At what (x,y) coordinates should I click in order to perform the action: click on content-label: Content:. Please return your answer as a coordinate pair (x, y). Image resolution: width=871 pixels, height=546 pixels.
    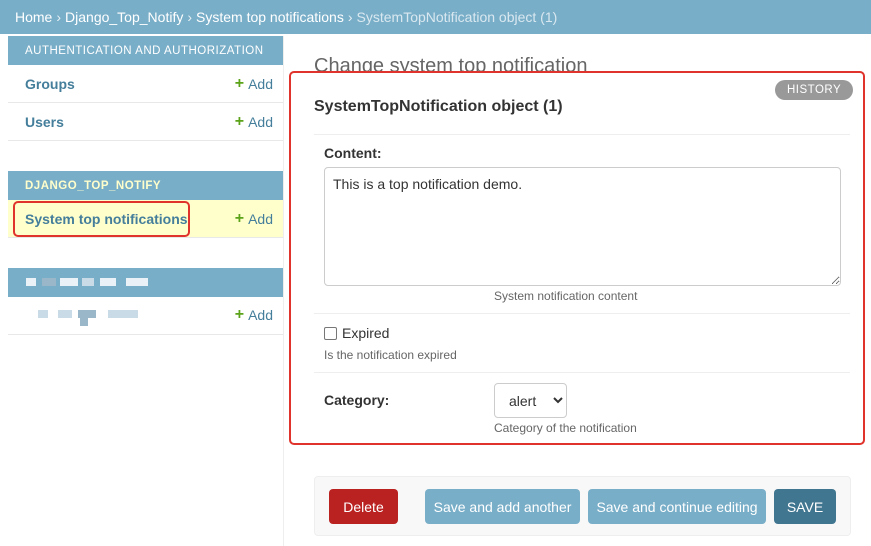
    Looking at the image, I should click on (353, 153).